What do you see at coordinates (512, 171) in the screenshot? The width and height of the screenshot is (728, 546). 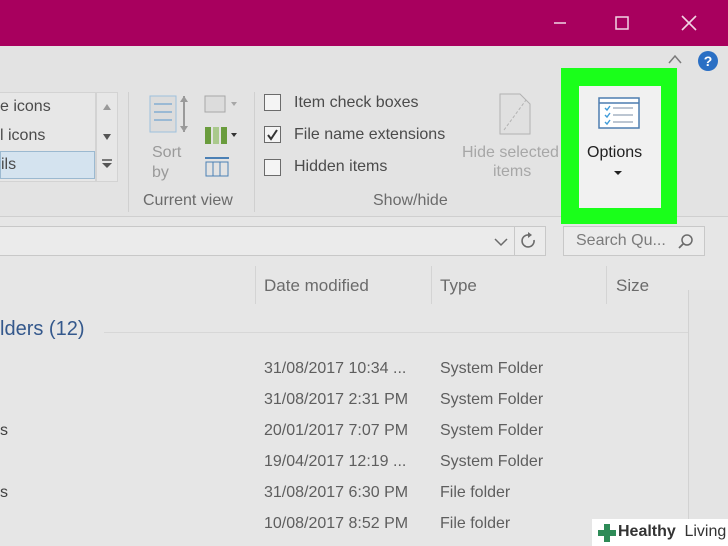 I see `hide-selected-items-label: items` at bounding box center [512, 171].